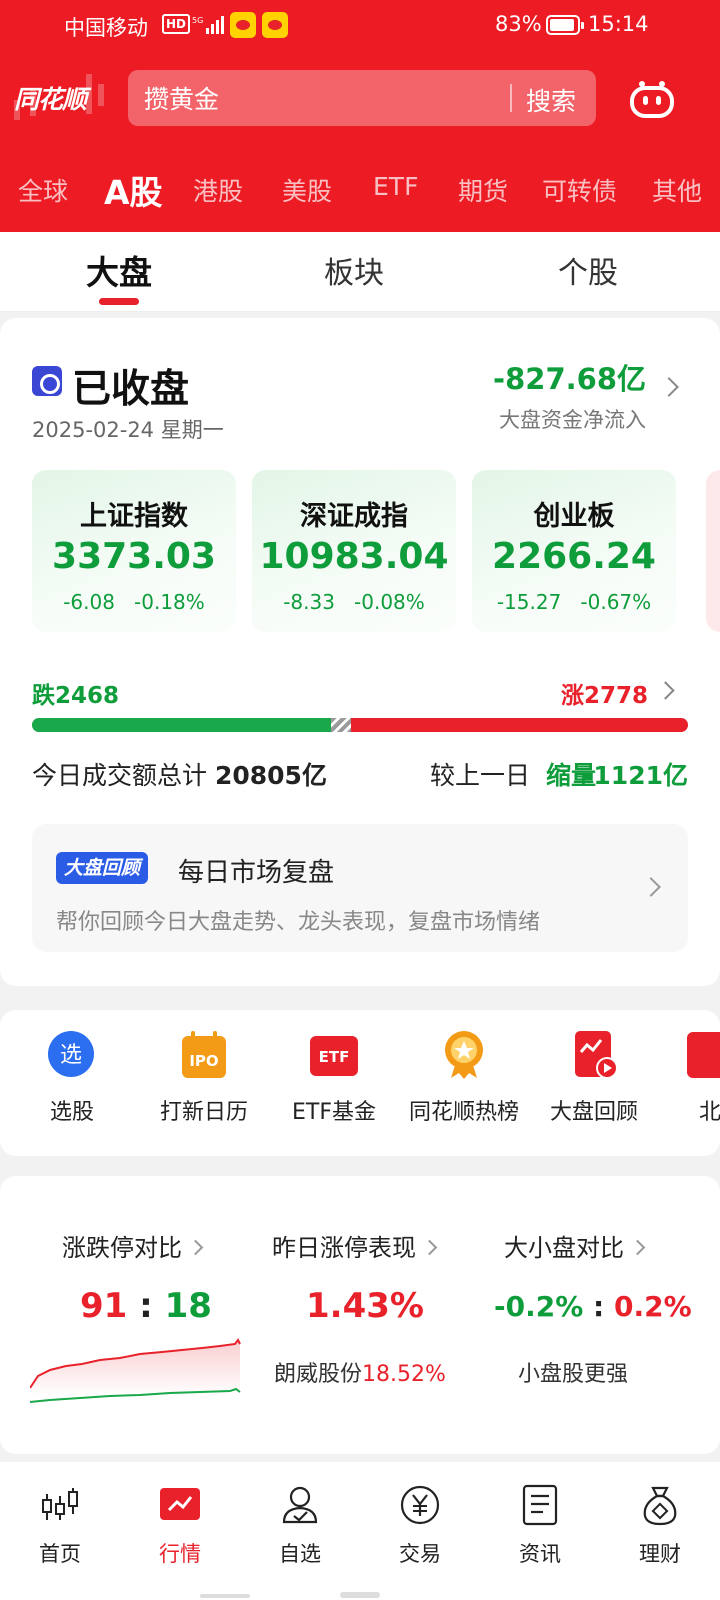 The height and width of the screenshot is (1600, 720). What do you see at coordinates (146, 1306) in the screenshot?
I see `limit-compare-value: 91 : 18` at bounding box center [146, 1306].